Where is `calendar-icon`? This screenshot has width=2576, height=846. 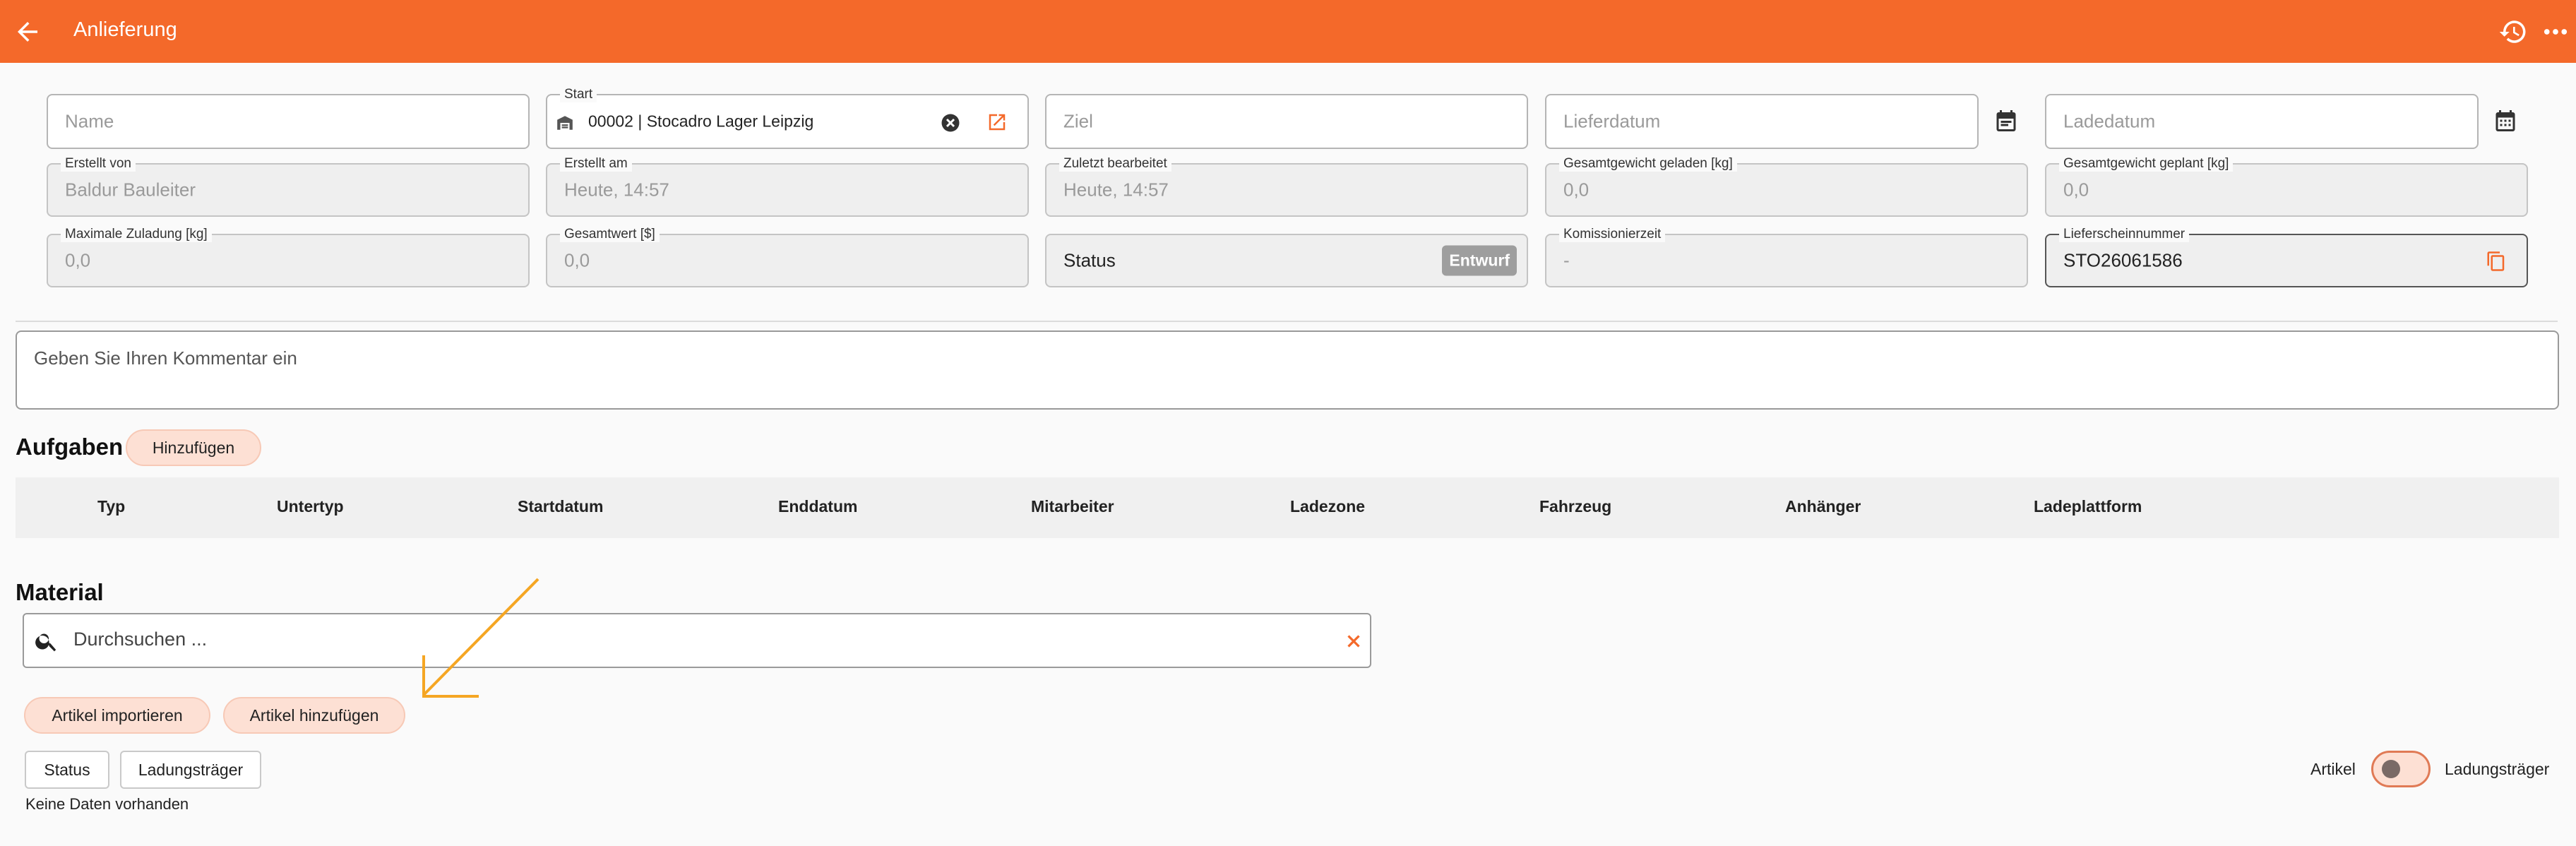 calendar-icon is located at coordinates (2006, 120).